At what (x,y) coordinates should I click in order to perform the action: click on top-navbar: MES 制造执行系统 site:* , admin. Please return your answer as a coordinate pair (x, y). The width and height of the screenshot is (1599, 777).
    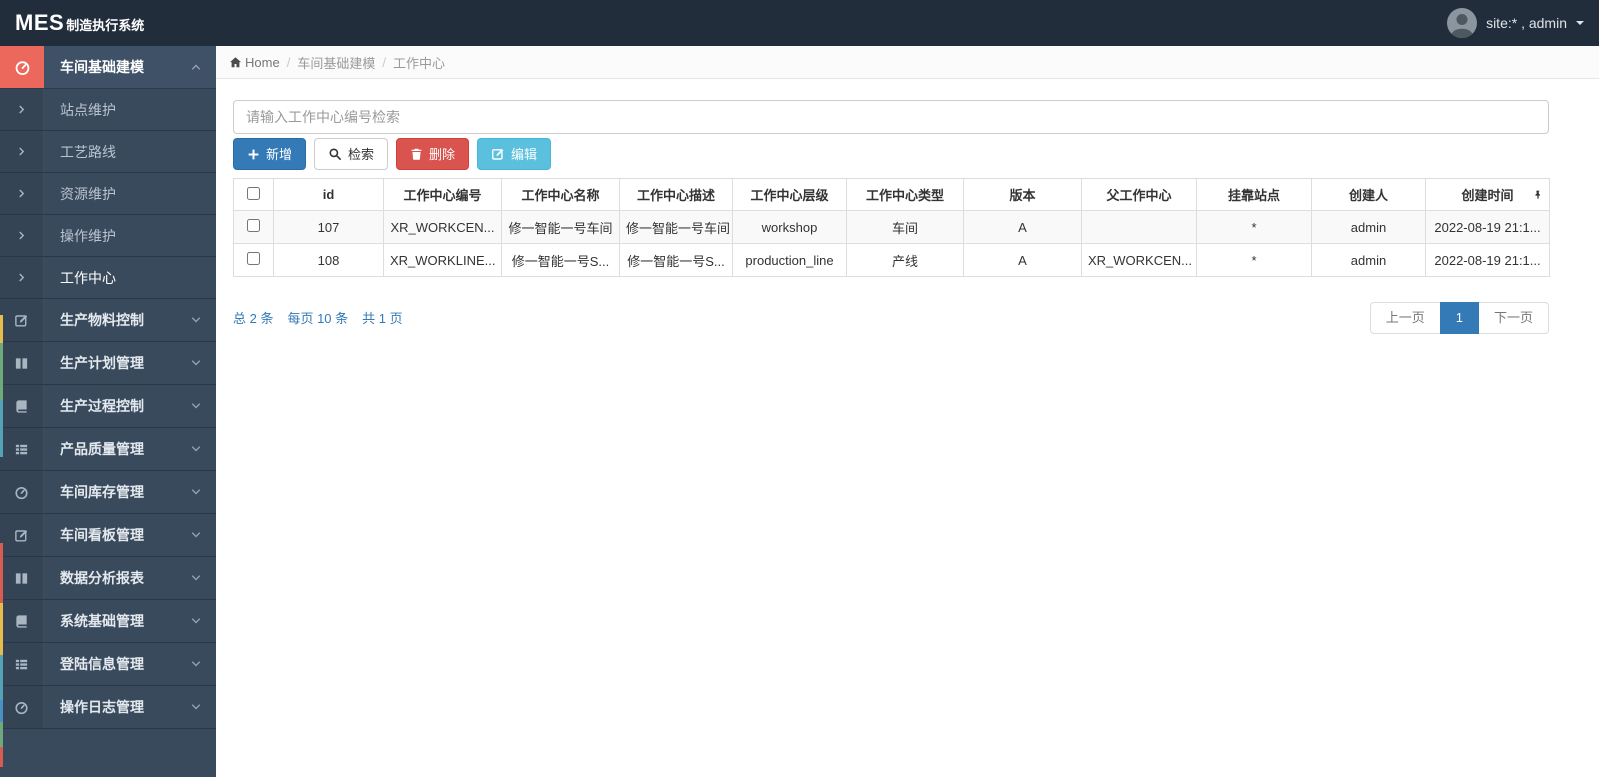
    Looking at the image, I should click on (799, 23).